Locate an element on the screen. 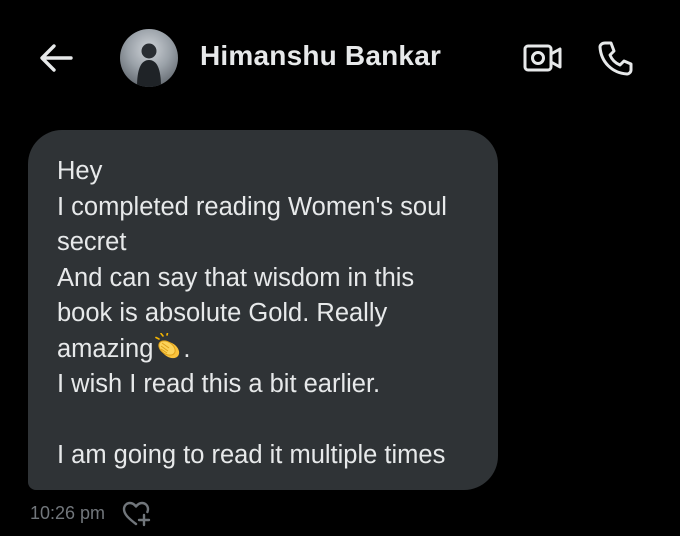 The height and width of the screenshot is (536, 680). arrow-left-icon is located at coordinates (56, 58).